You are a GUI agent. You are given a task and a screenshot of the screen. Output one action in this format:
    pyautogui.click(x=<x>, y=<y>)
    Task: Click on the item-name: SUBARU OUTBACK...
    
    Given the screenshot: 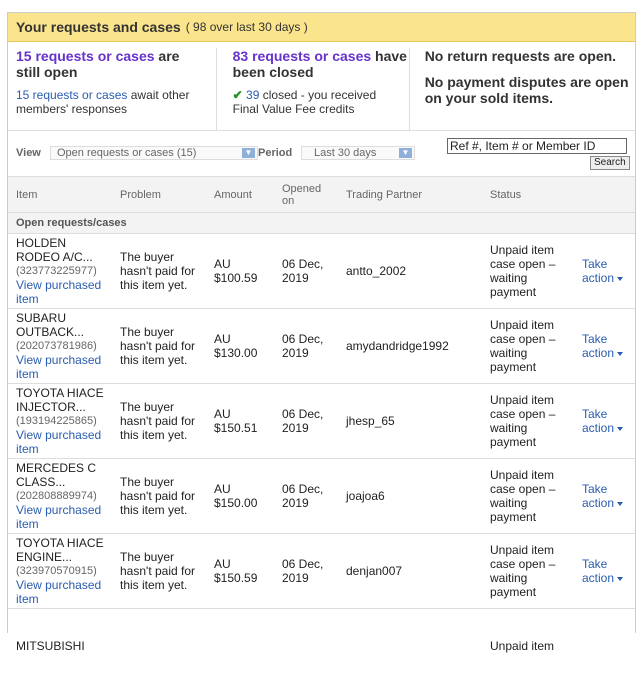 What is the action you would take?
    pyautogui.click(x=64, y=325)
    